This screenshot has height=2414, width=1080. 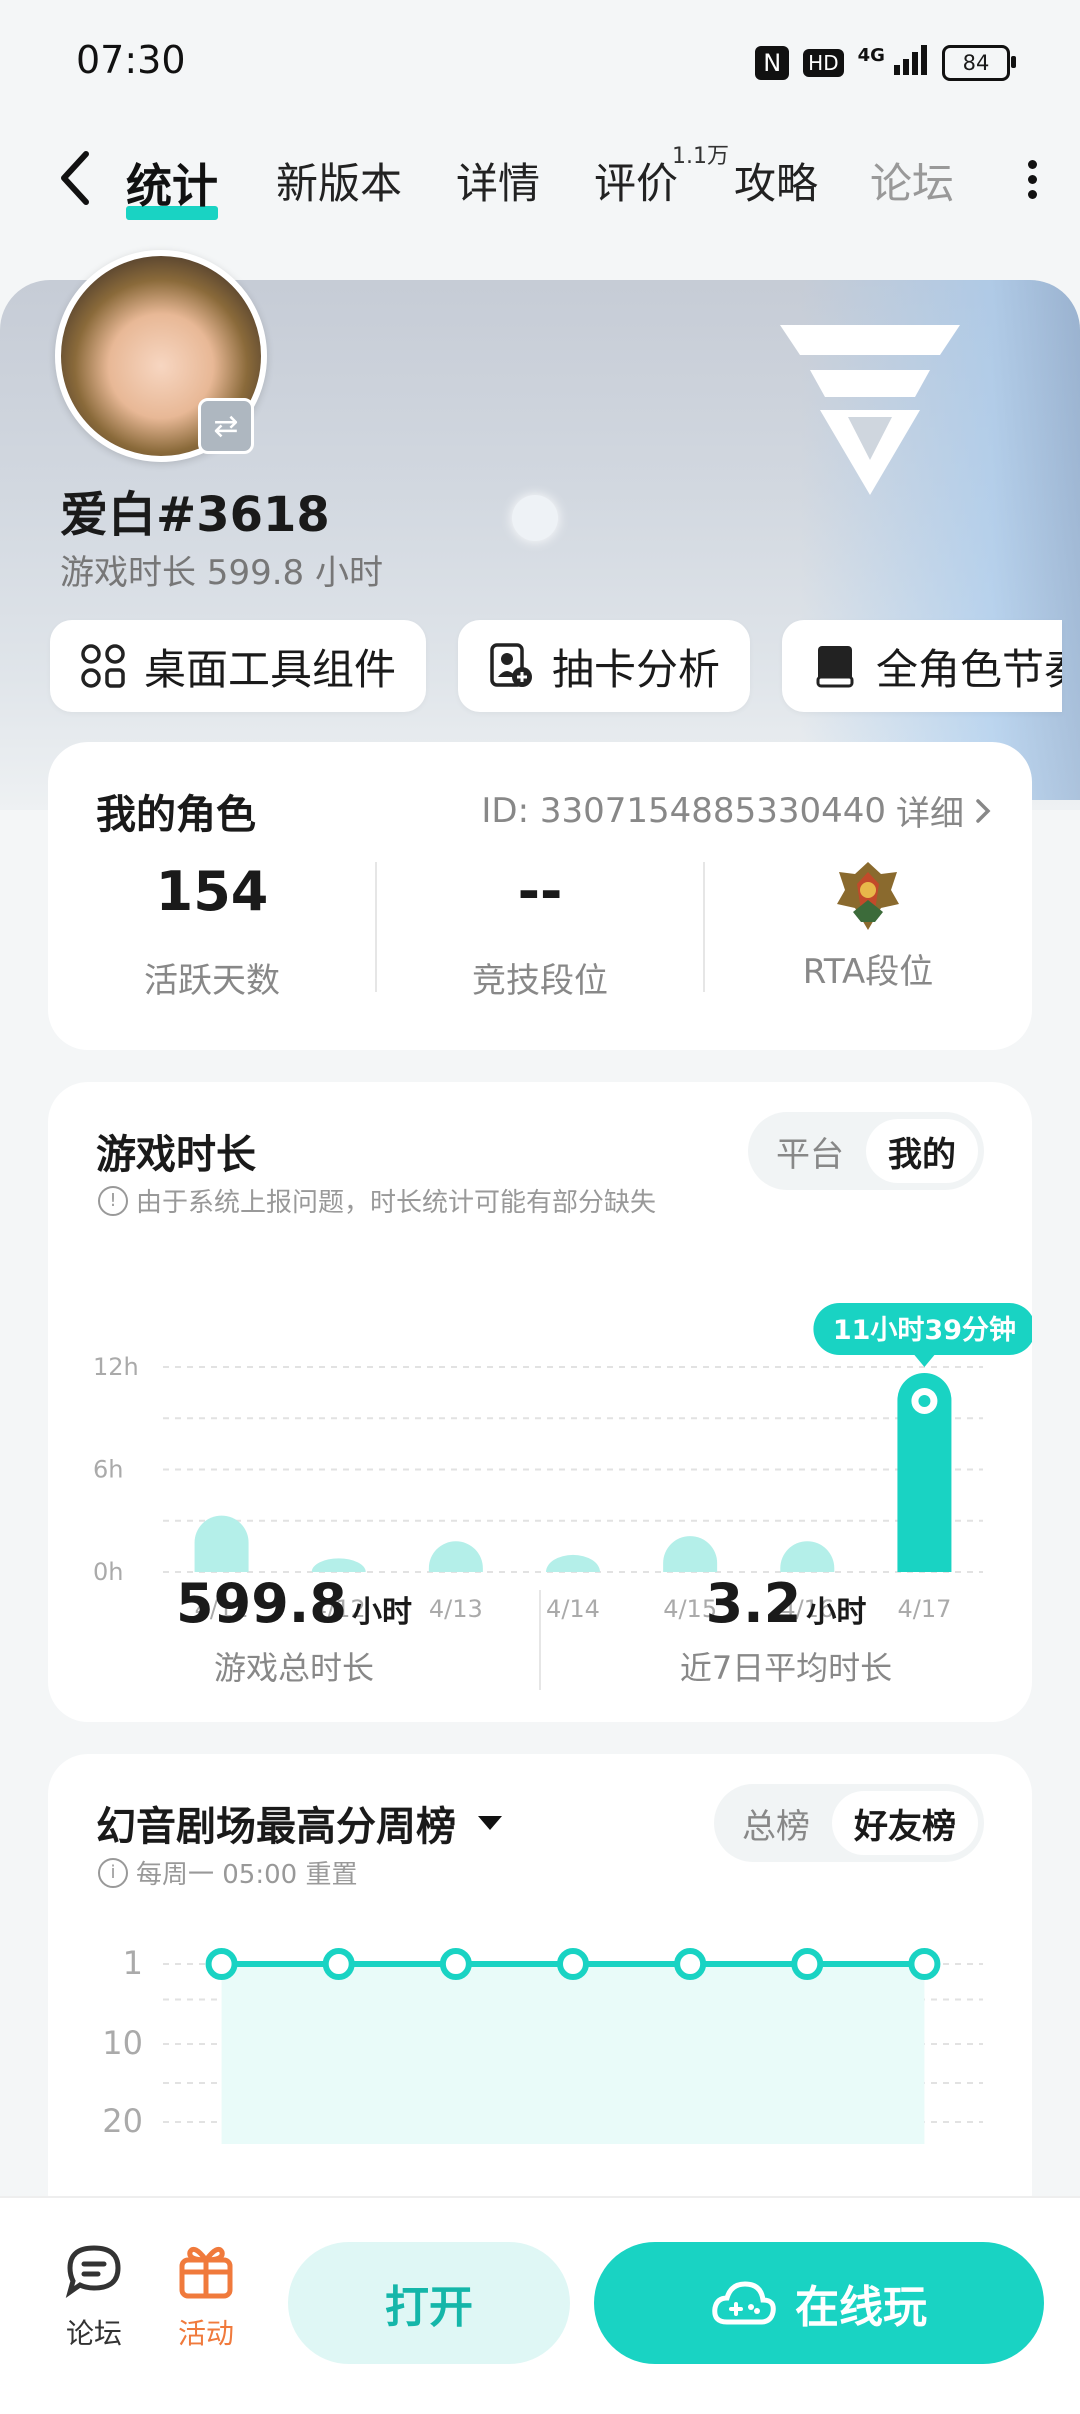 What do you see at coordinates (206, 2272) in the screenshot?
I see `gift-icon` at bounding box center [206, 2272].